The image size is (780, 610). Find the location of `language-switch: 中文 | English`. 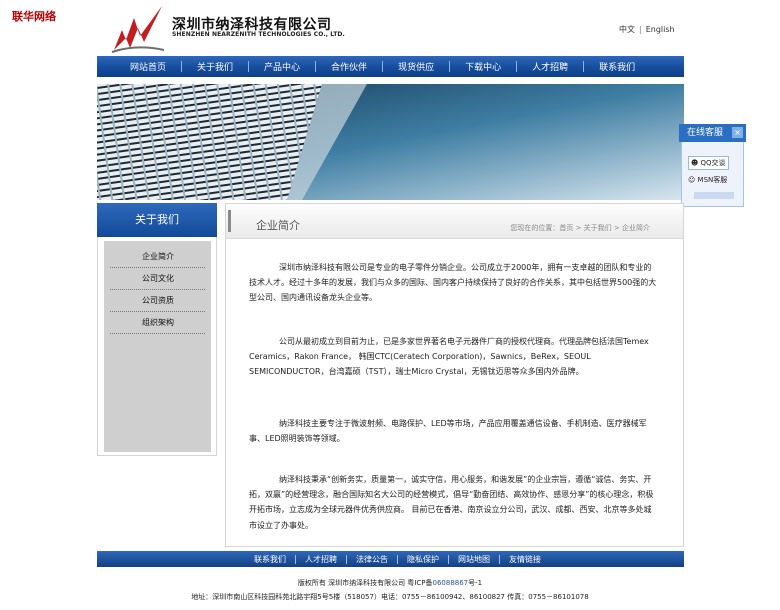

language-switch: 中文 | English is located at coordinates (647, 29).